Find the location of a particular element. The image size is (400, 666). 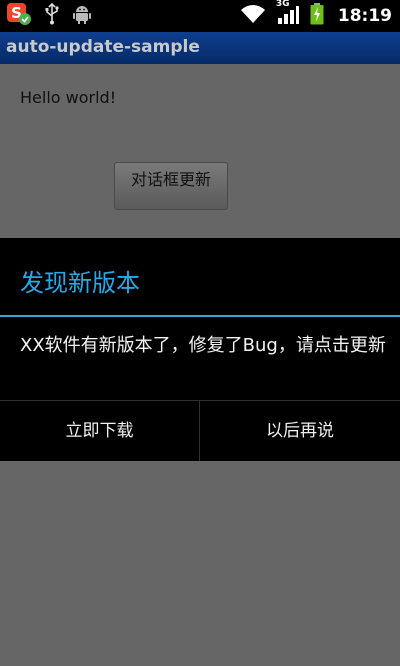

battery-charging-icon is located at coordinates (317, 16).